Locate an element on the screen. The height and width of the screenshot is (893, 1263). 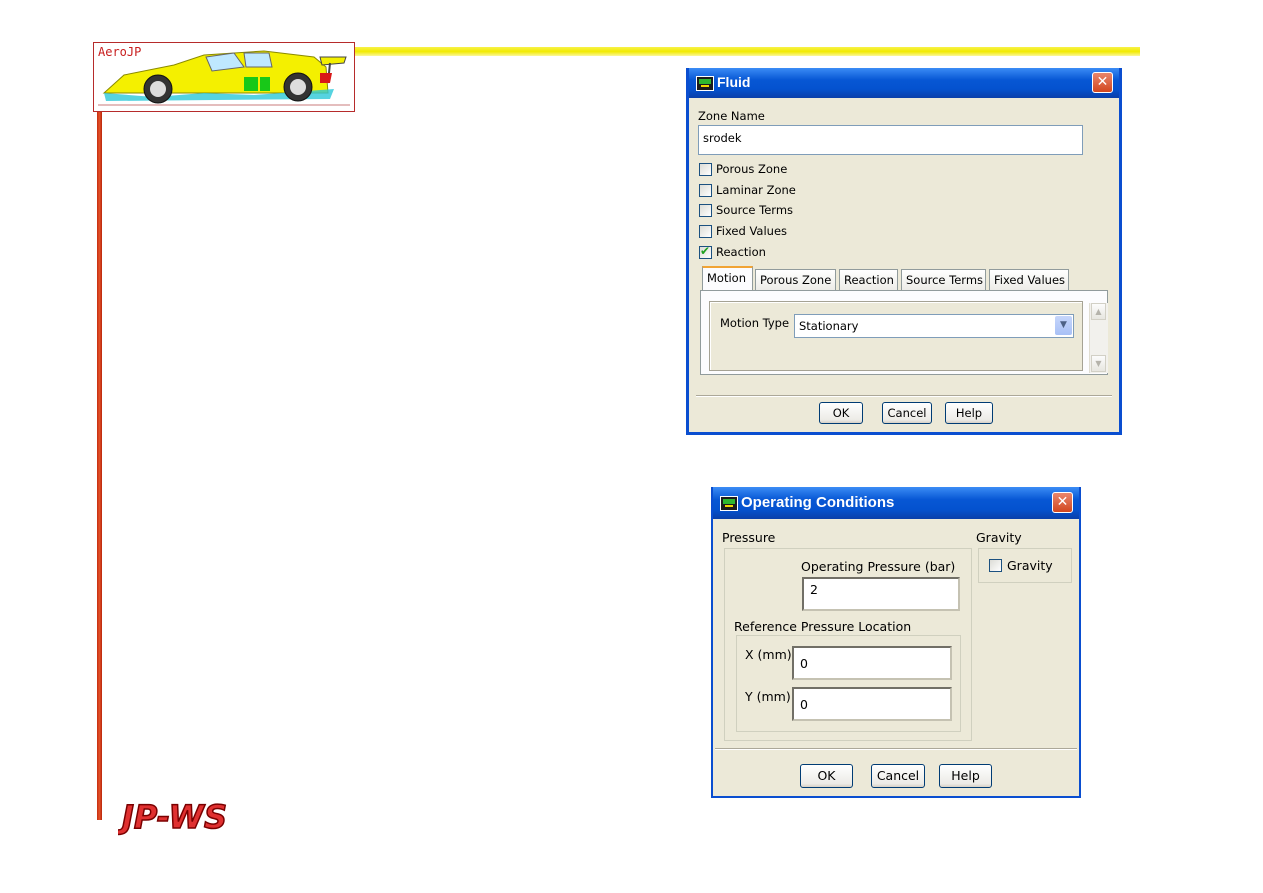
jp-ws-logo-text: JP-WS is located at coordinates (172, 817).